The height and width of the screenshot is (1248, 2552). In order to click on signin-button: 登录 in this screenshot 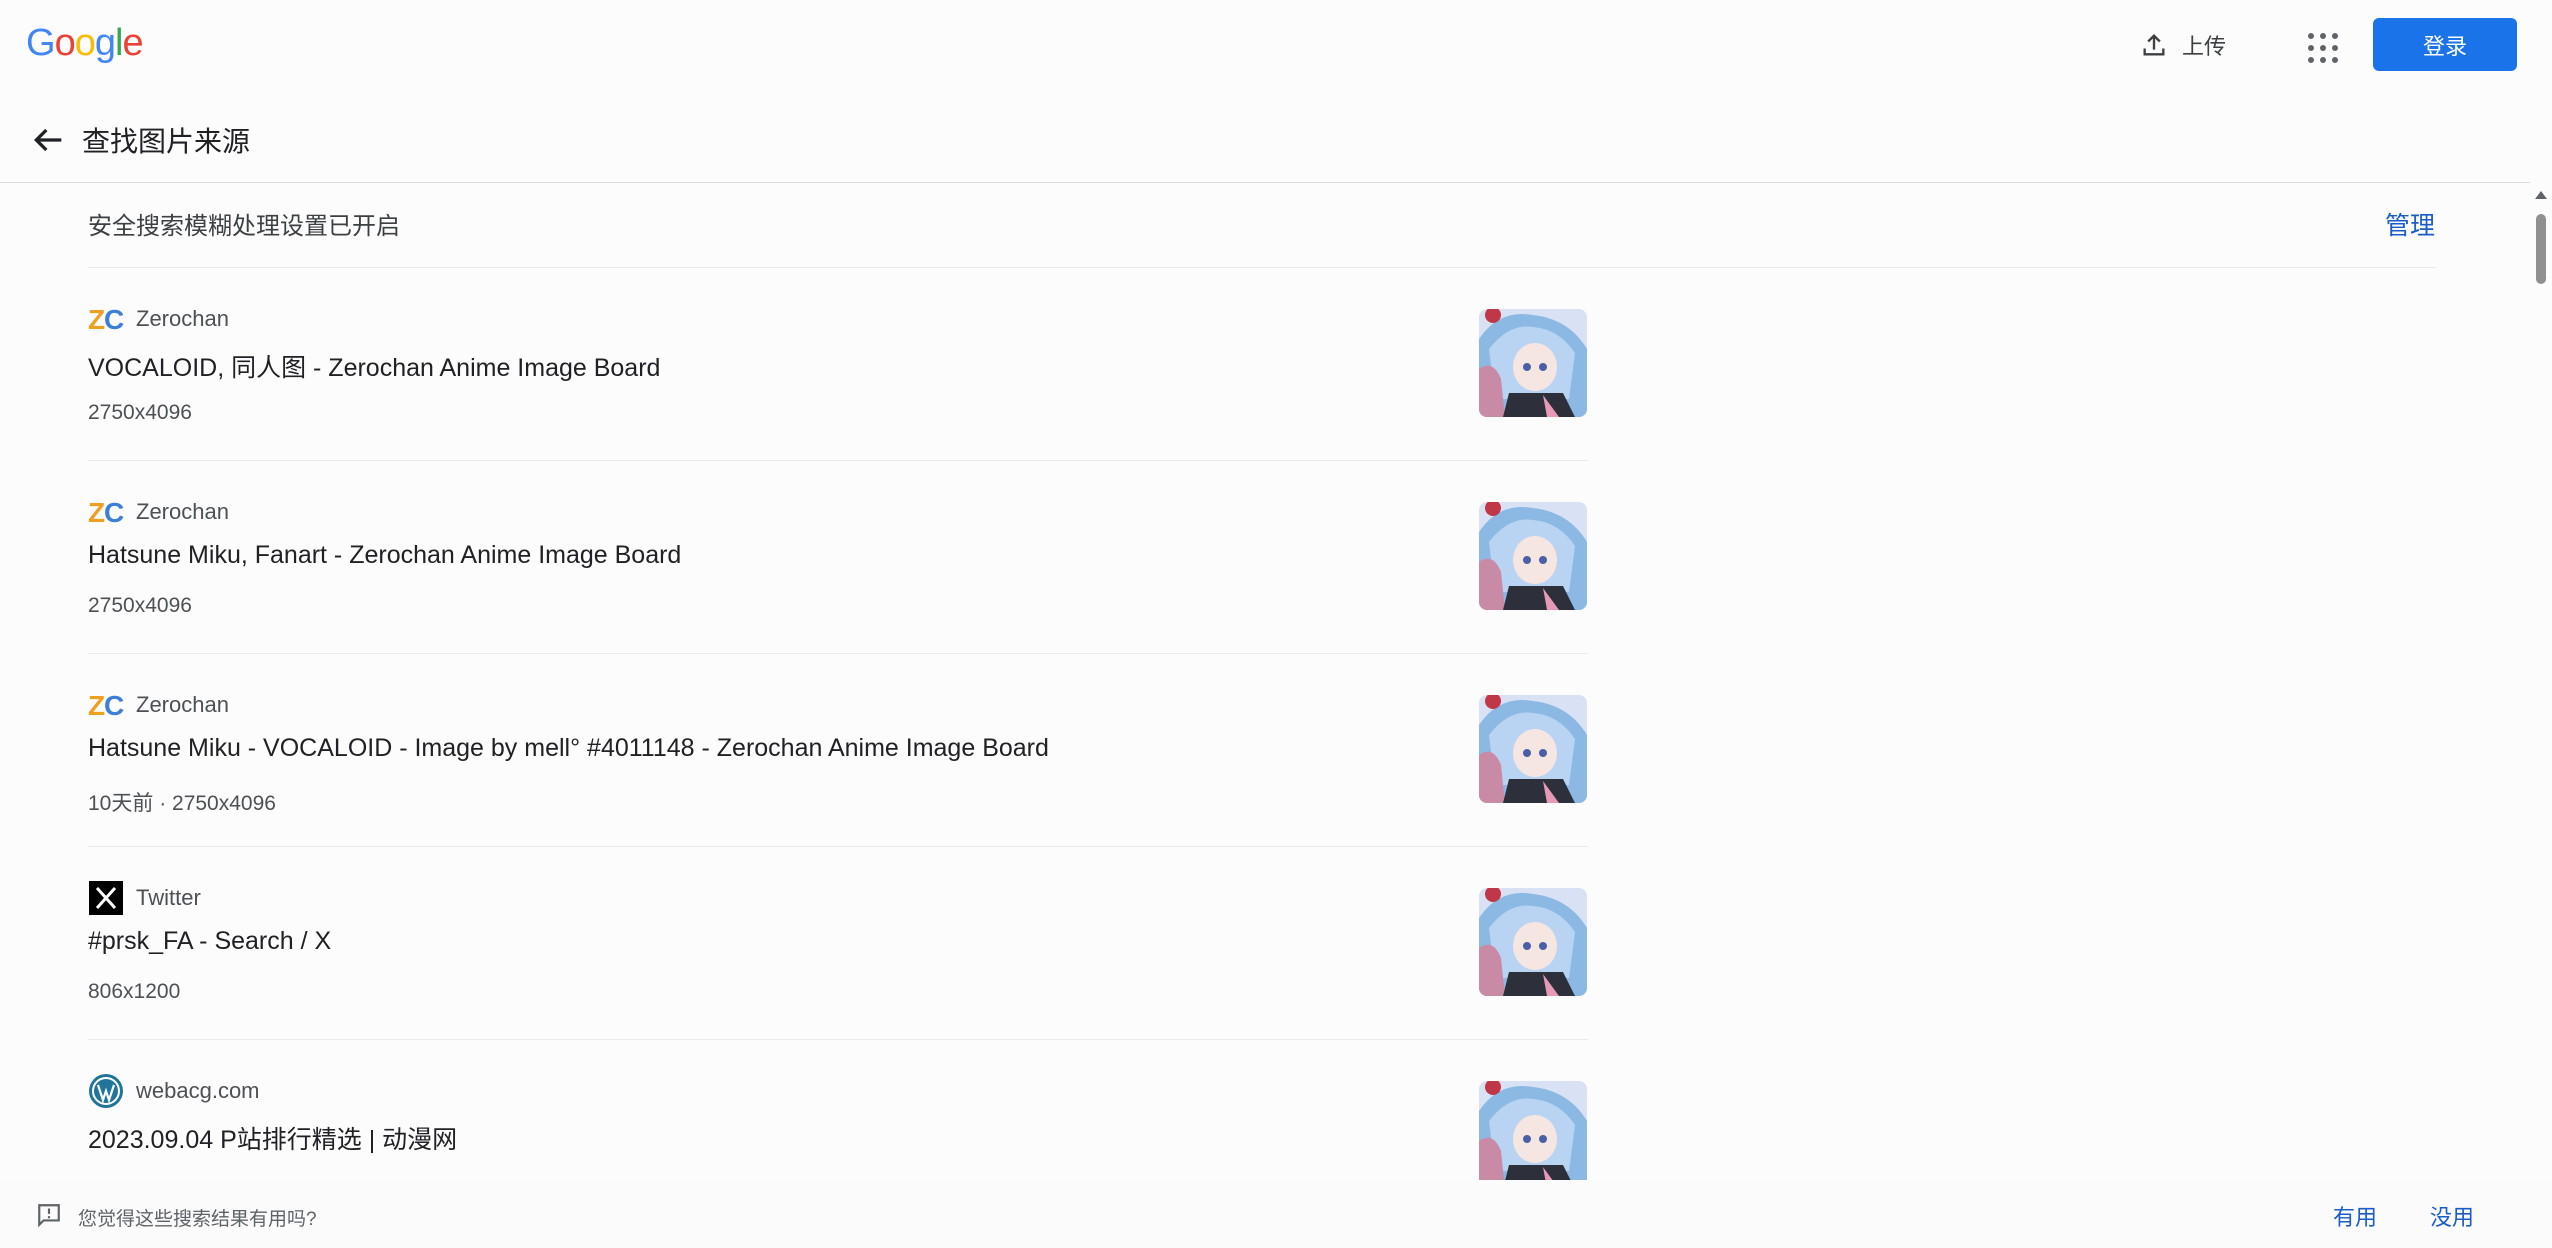, I will do `click(2445, 44)`.